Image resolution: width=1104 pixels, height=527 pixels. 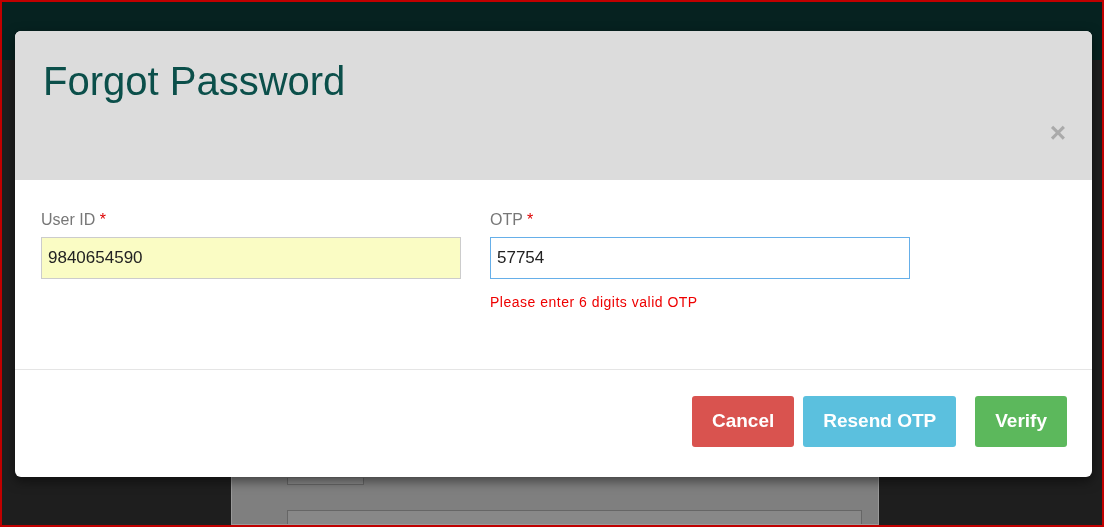 I want to click on error-message: Please enter 6 digits valid OTP, so click(x=594, y=302).